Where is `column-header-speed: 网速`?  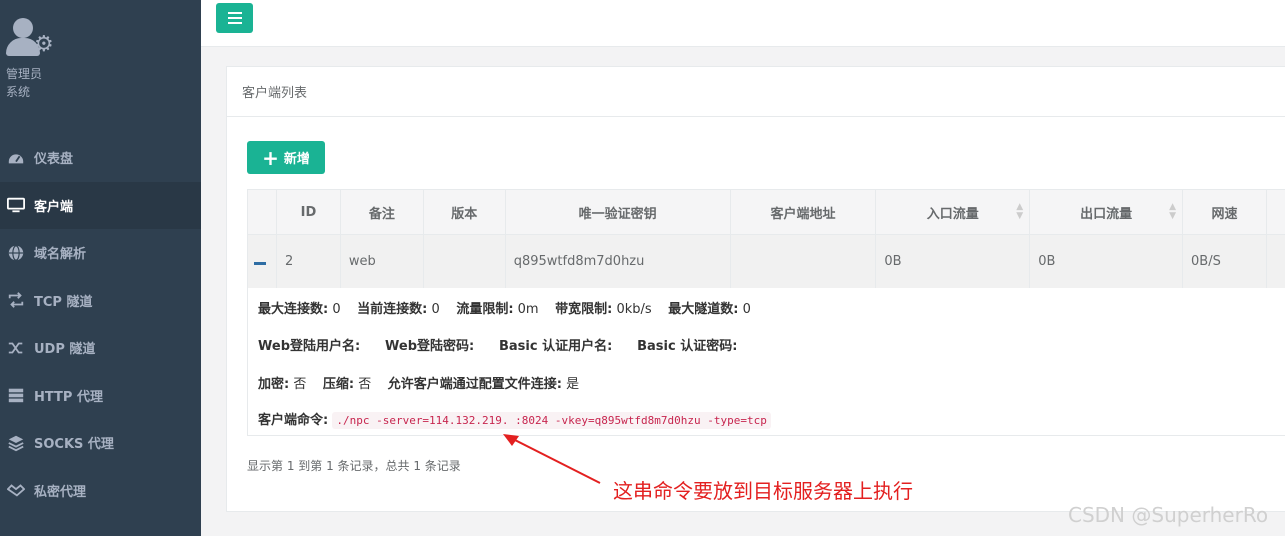 column-header-speed: 网速 is located at coordinates (1224, 212).